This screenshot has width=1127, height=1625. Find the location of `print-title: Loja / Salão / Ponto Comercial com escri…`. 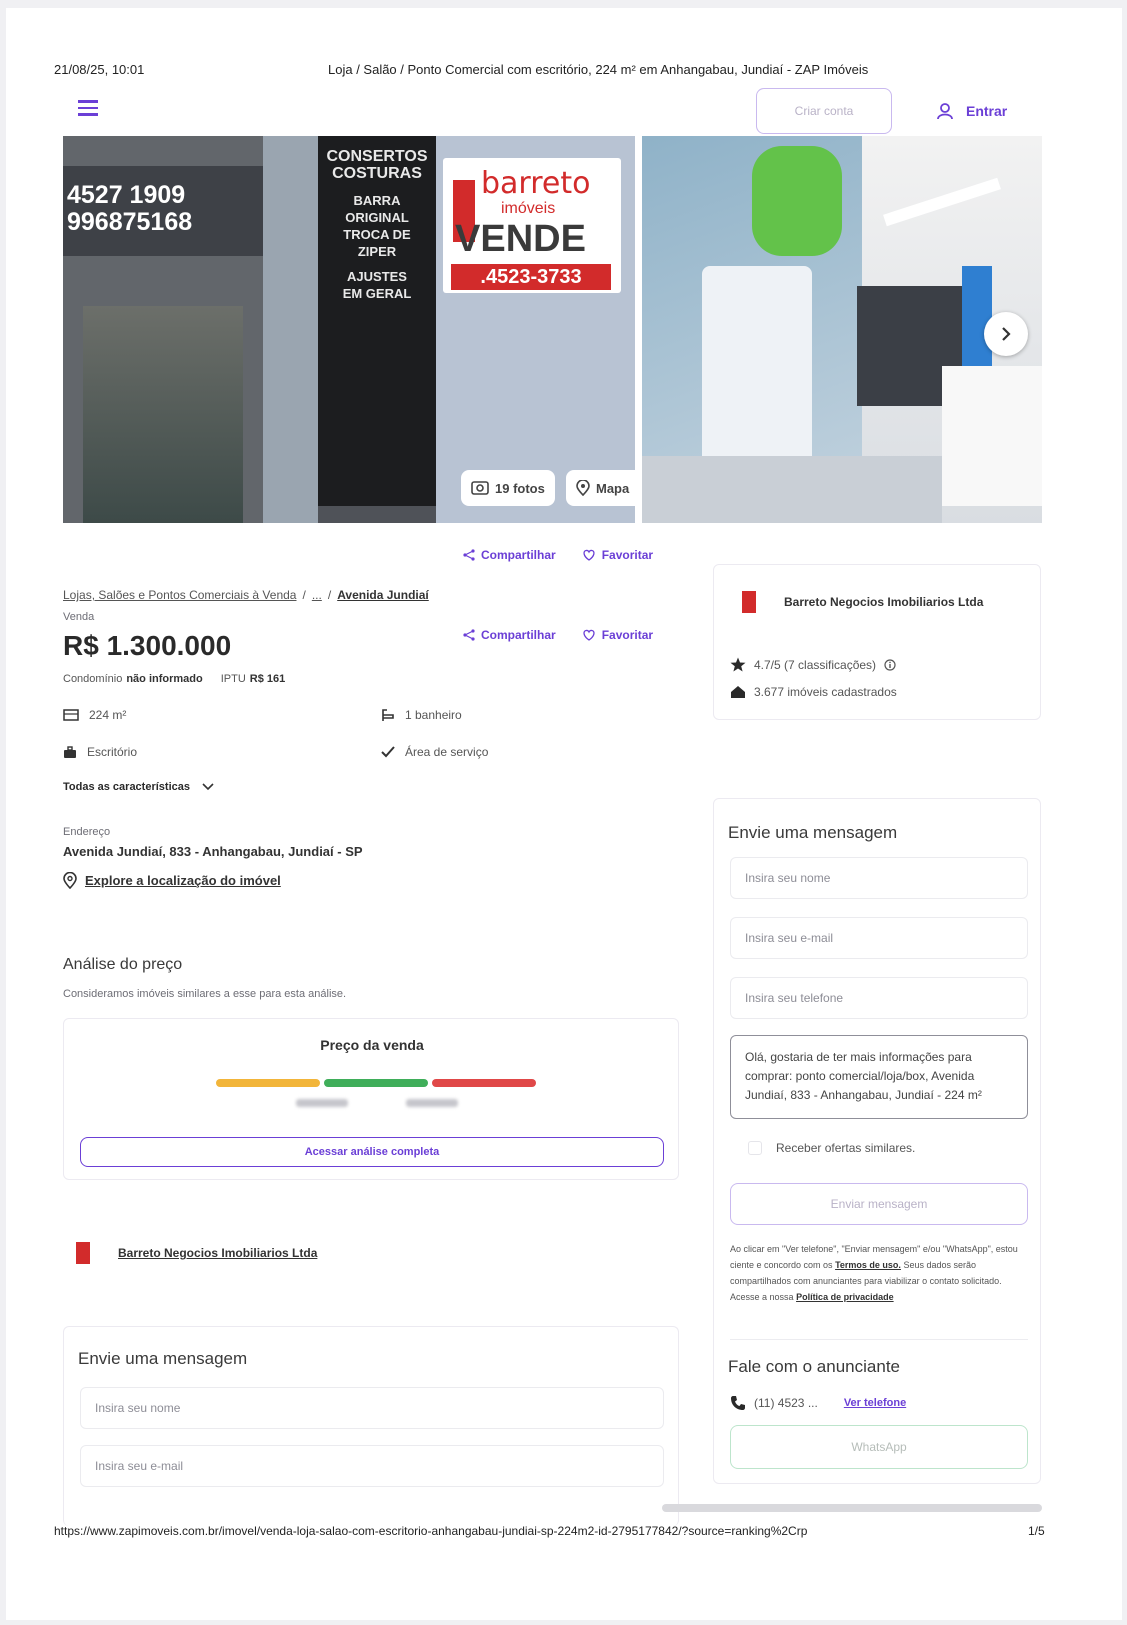

print-title: Loja / Salão / Ponto Comercial com escri… is located at coordinates (598, 69).